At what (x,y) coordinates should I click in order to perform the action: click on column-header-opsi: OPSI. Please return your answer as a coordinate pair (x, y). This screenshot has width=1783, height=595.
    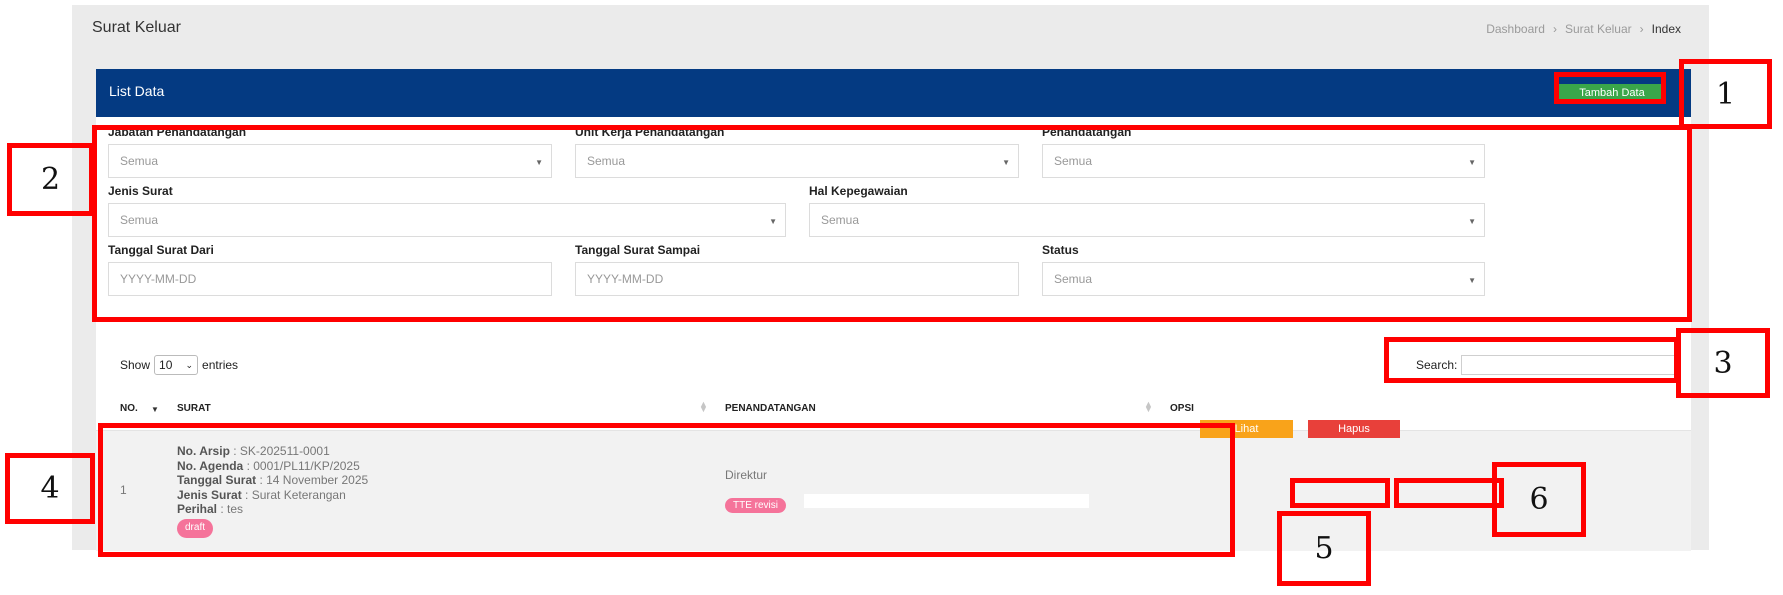
    Looking at the image, I should click on (1182, 408).